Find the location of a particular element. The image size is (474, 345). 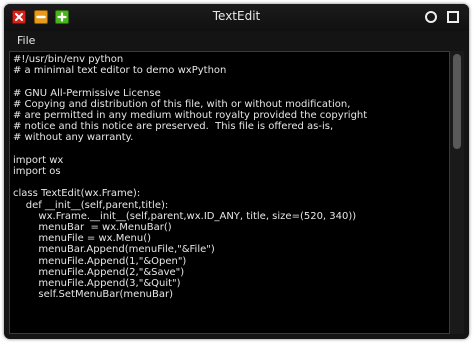

menu-bar: File is located at coordinates (236, 41).